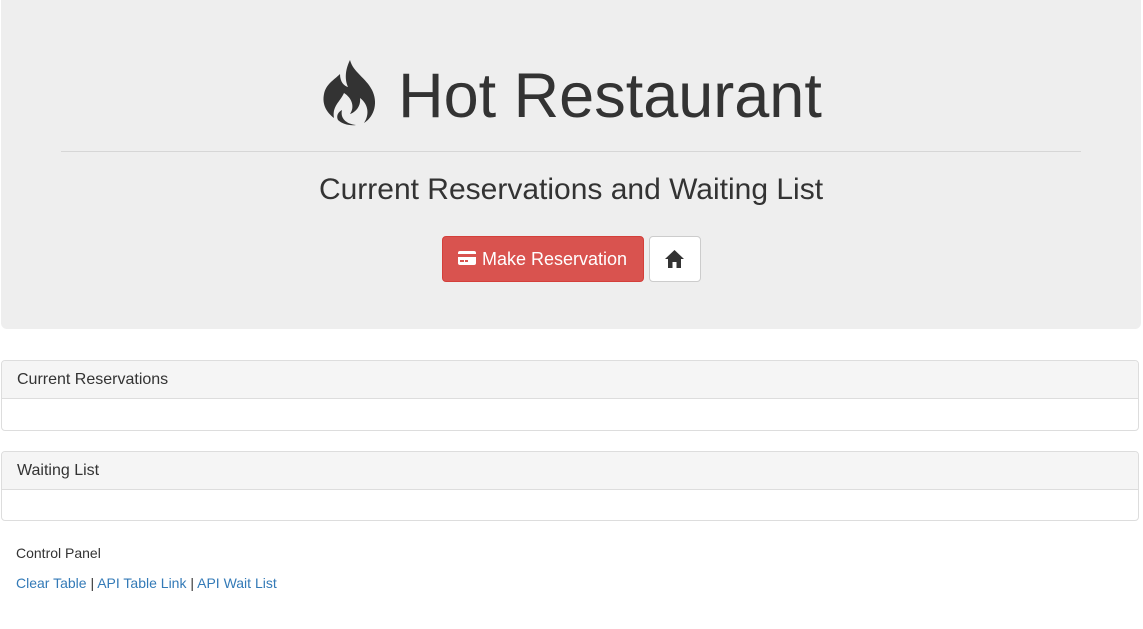 The width and height of the screenshot is (1143, 629). Describe the element at coordinates (570, 505) in the screenshot. I see `waiting-list-body` at that location.